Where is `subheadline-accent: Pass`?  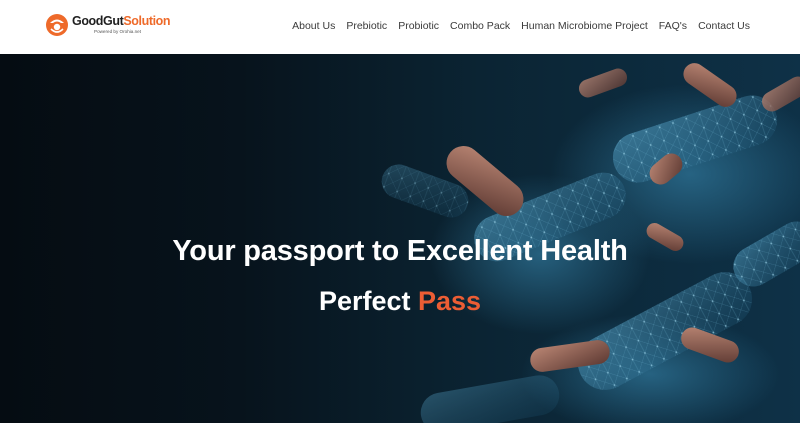
subheadline-accent: Pass is located at coordinates (450, 301).